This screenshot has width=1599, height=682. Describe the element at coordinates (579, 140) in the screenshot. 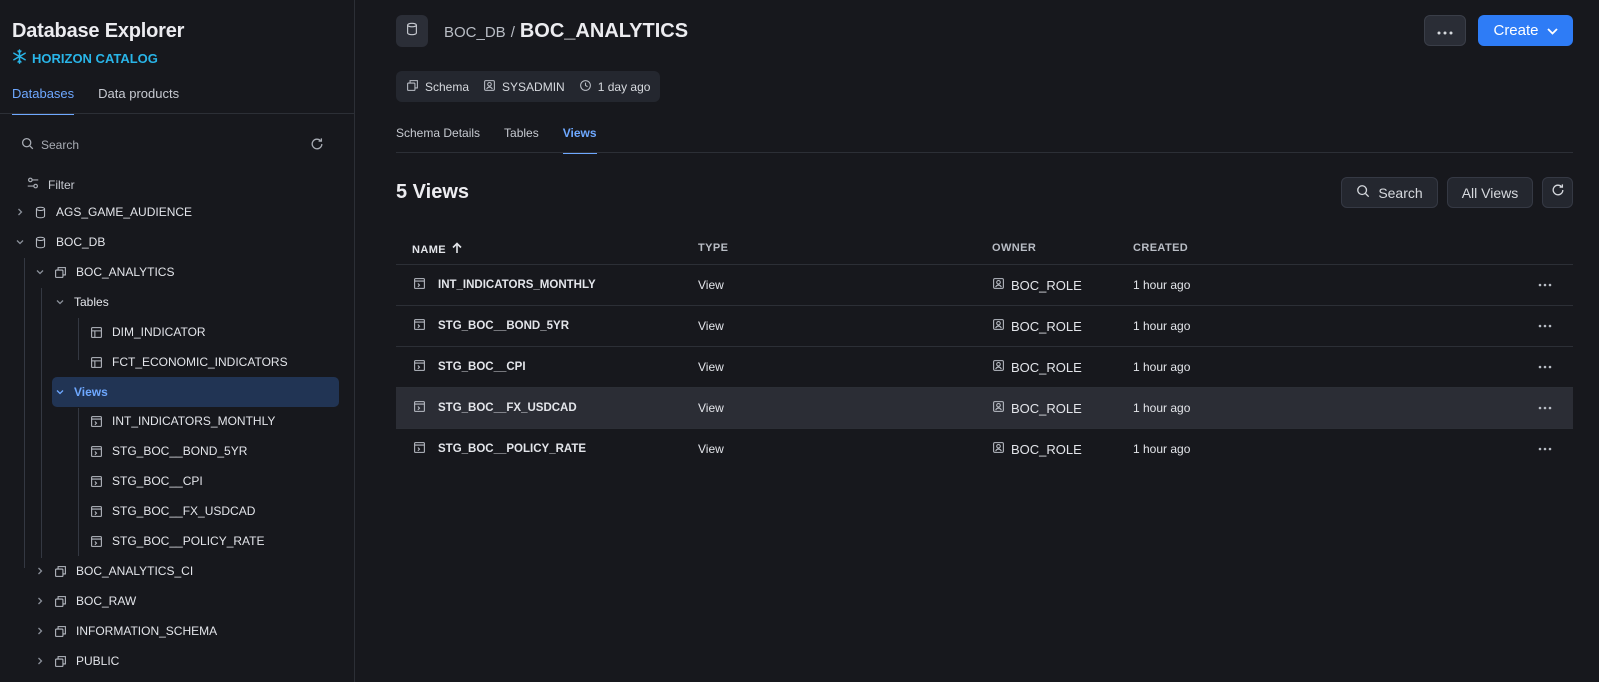

I see `tab-views: Views` at that location.